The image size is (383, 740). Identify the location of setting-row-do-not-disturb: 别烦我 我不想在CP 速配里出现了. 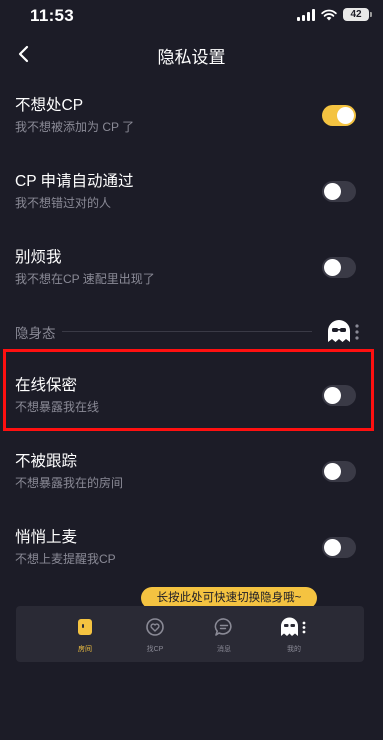
(191, 276).